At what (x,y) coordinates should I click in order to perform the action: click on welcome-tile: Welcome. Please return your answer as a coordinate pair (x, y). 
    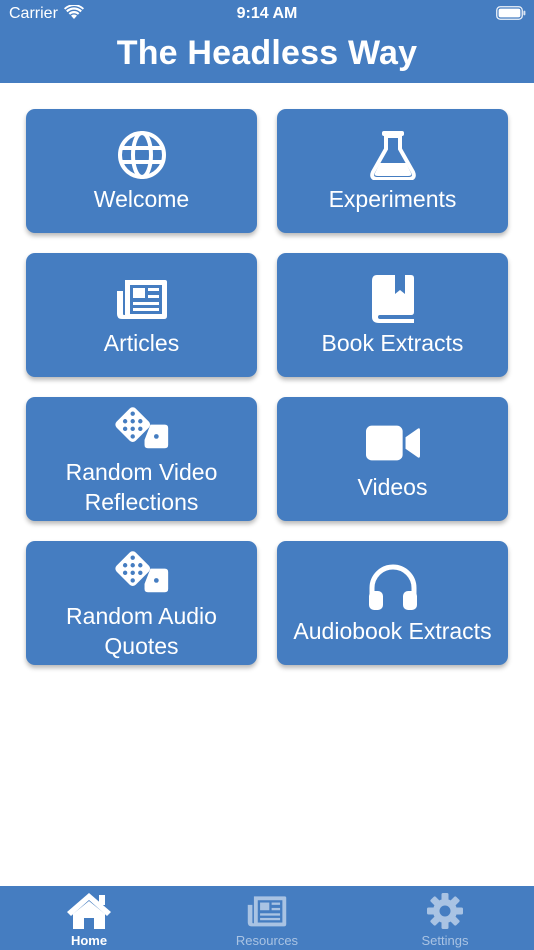
    Looking at the image, I should click on (141, 171).